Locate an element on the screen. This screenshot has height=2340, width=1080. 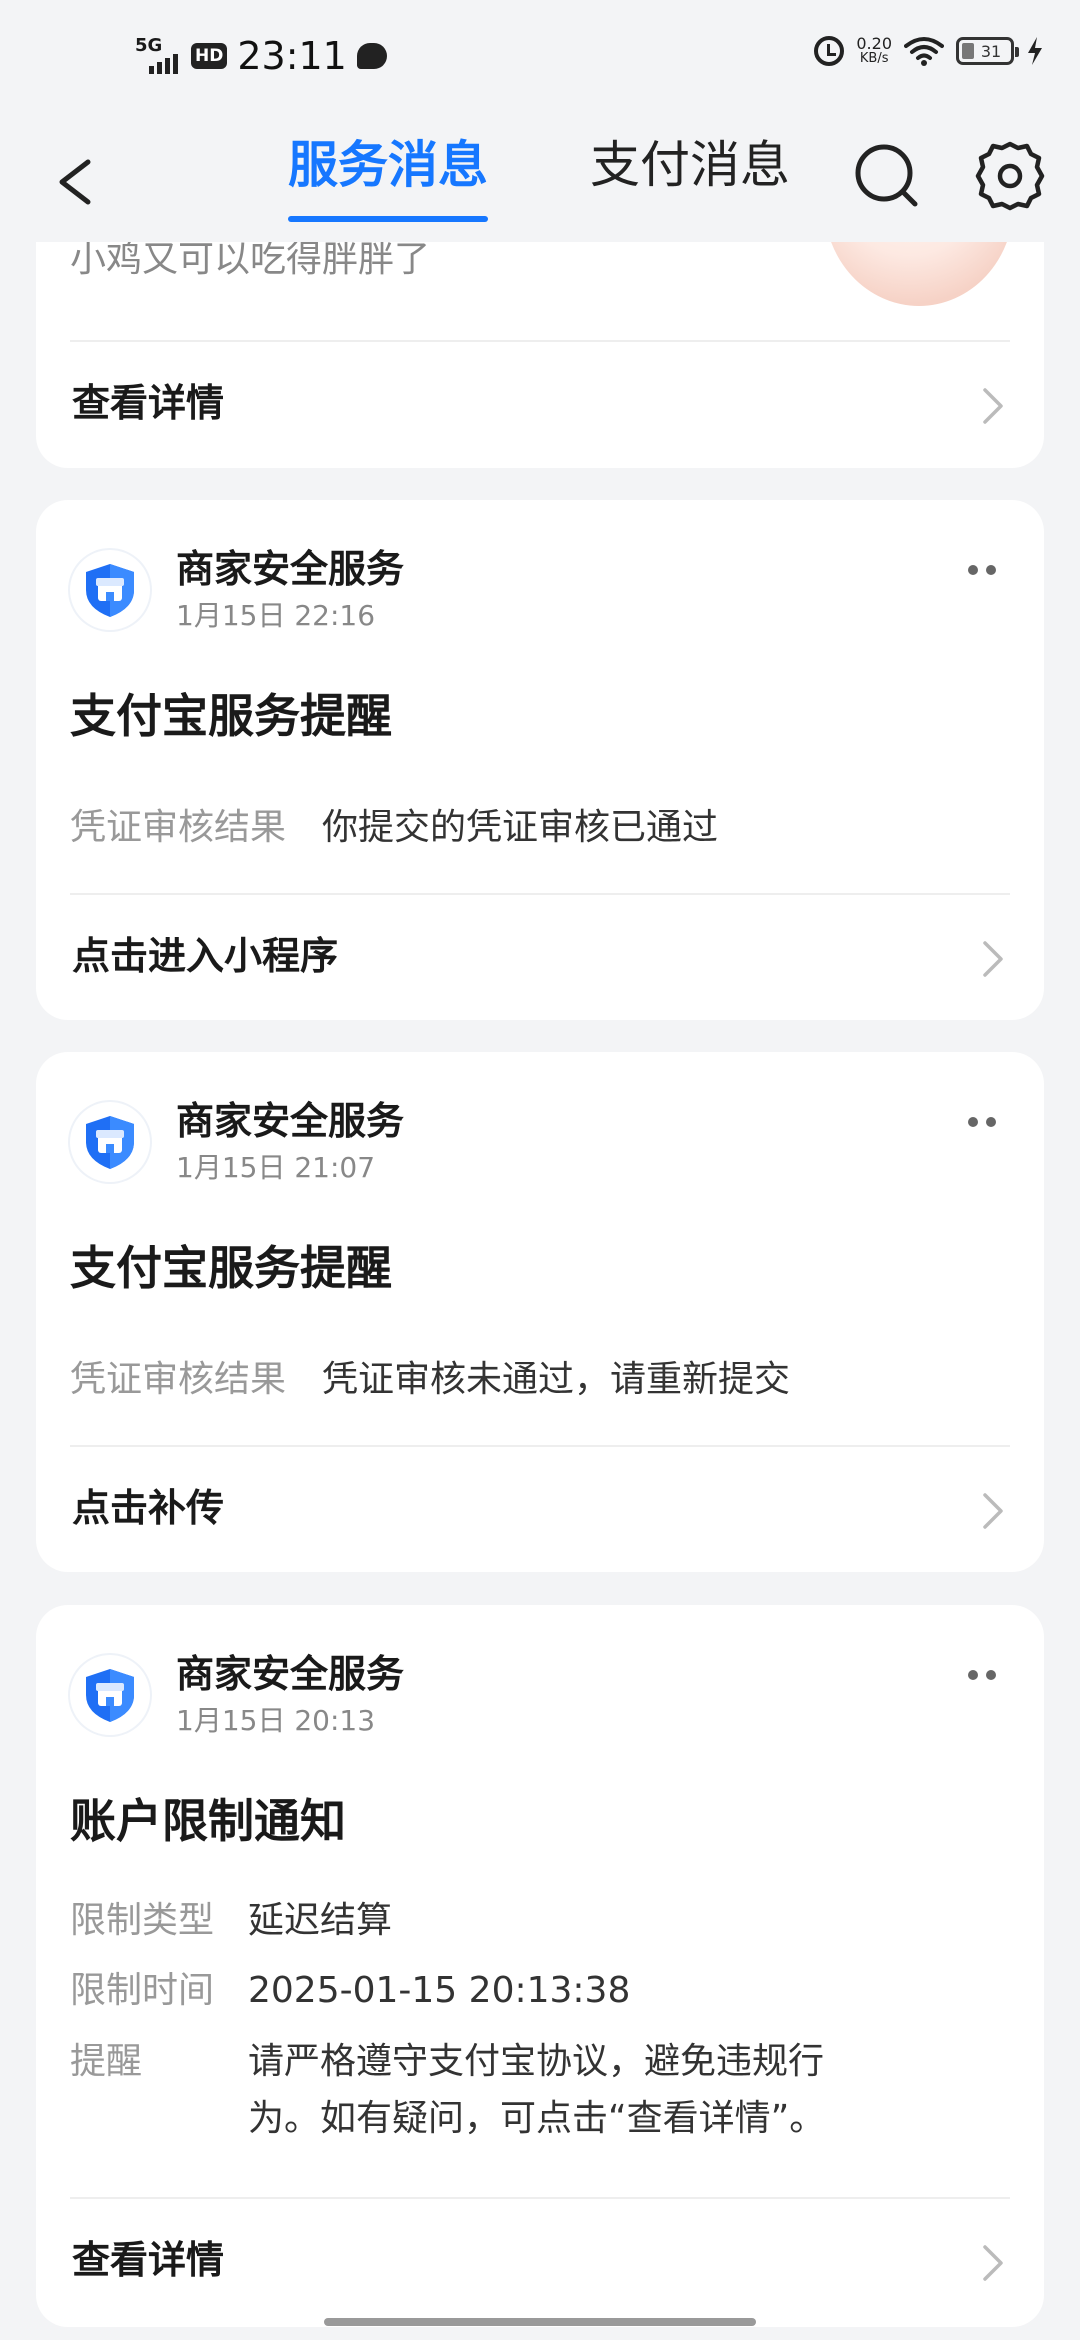
search-icon is located at coordinates (887, 176).